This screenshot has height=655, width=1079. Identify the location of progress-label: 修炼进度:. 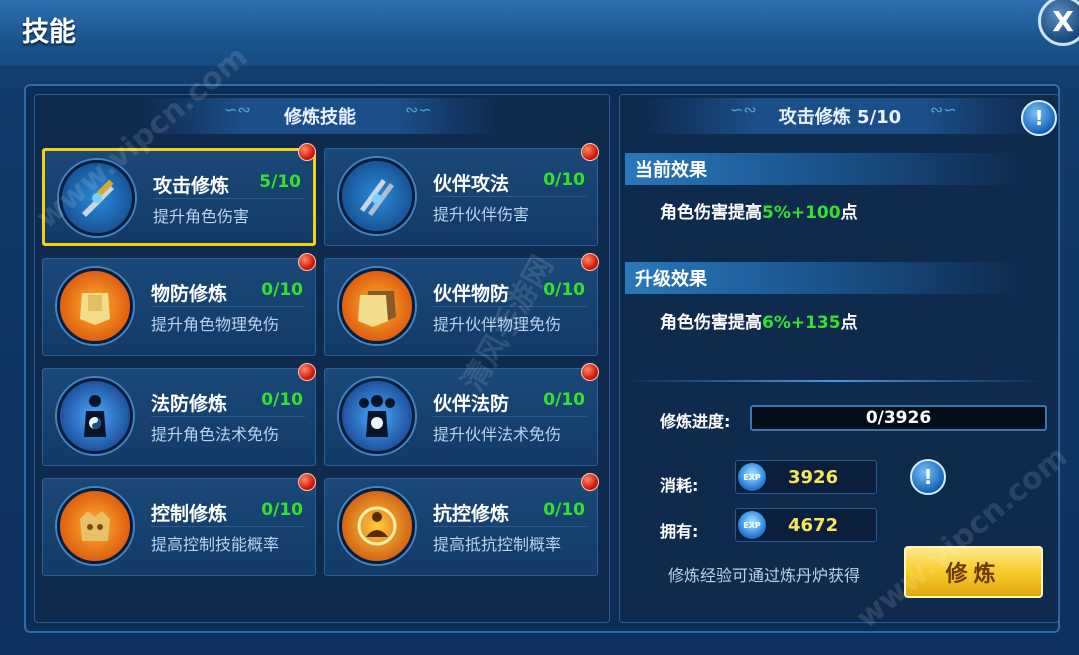
(695, 421).